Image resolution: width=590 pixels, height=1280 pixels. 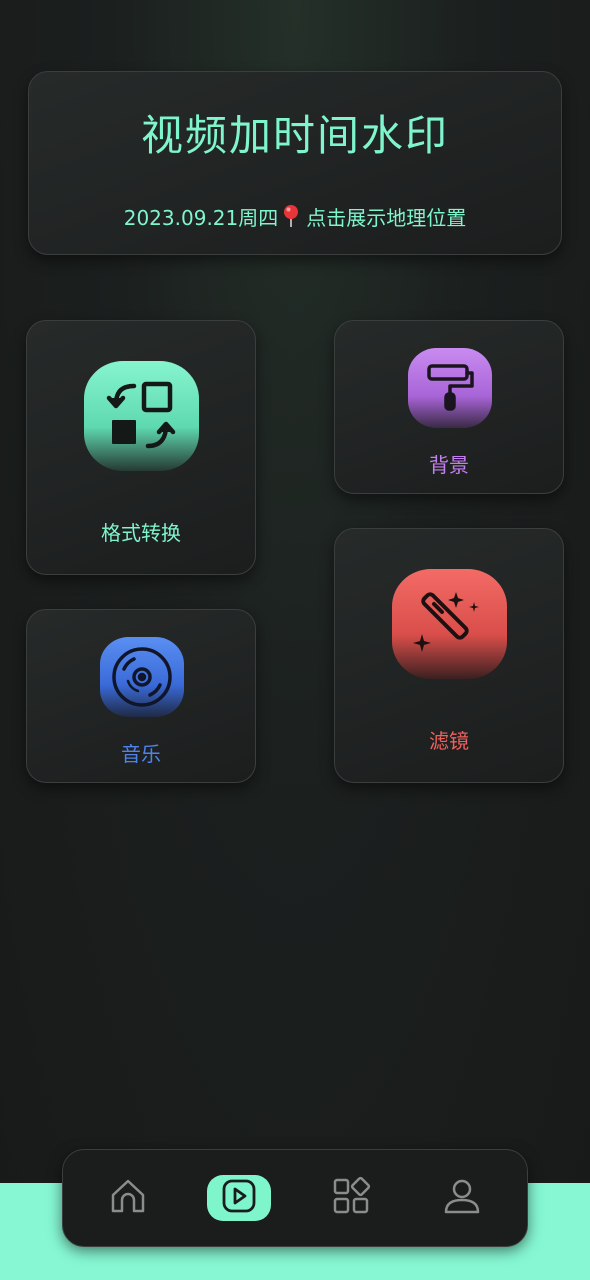 I want to click on nav-profile, so click(x=462, y=1198).